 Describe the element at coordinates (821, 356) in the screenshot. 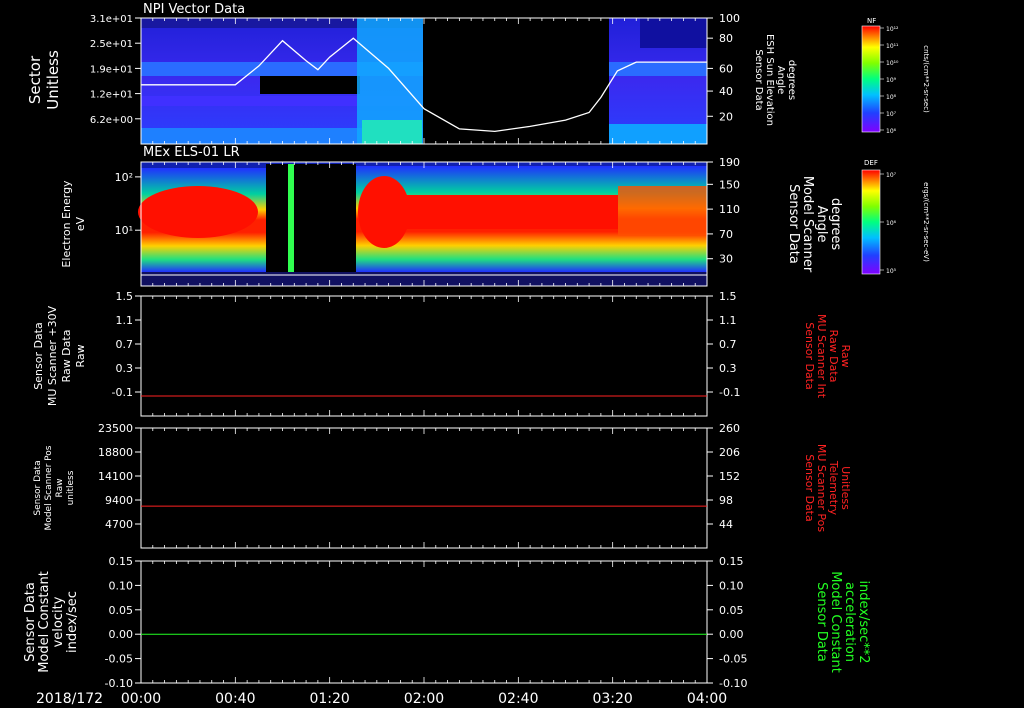

I see `scanner-int-right-label-2: MU Scanner Int` at that location.